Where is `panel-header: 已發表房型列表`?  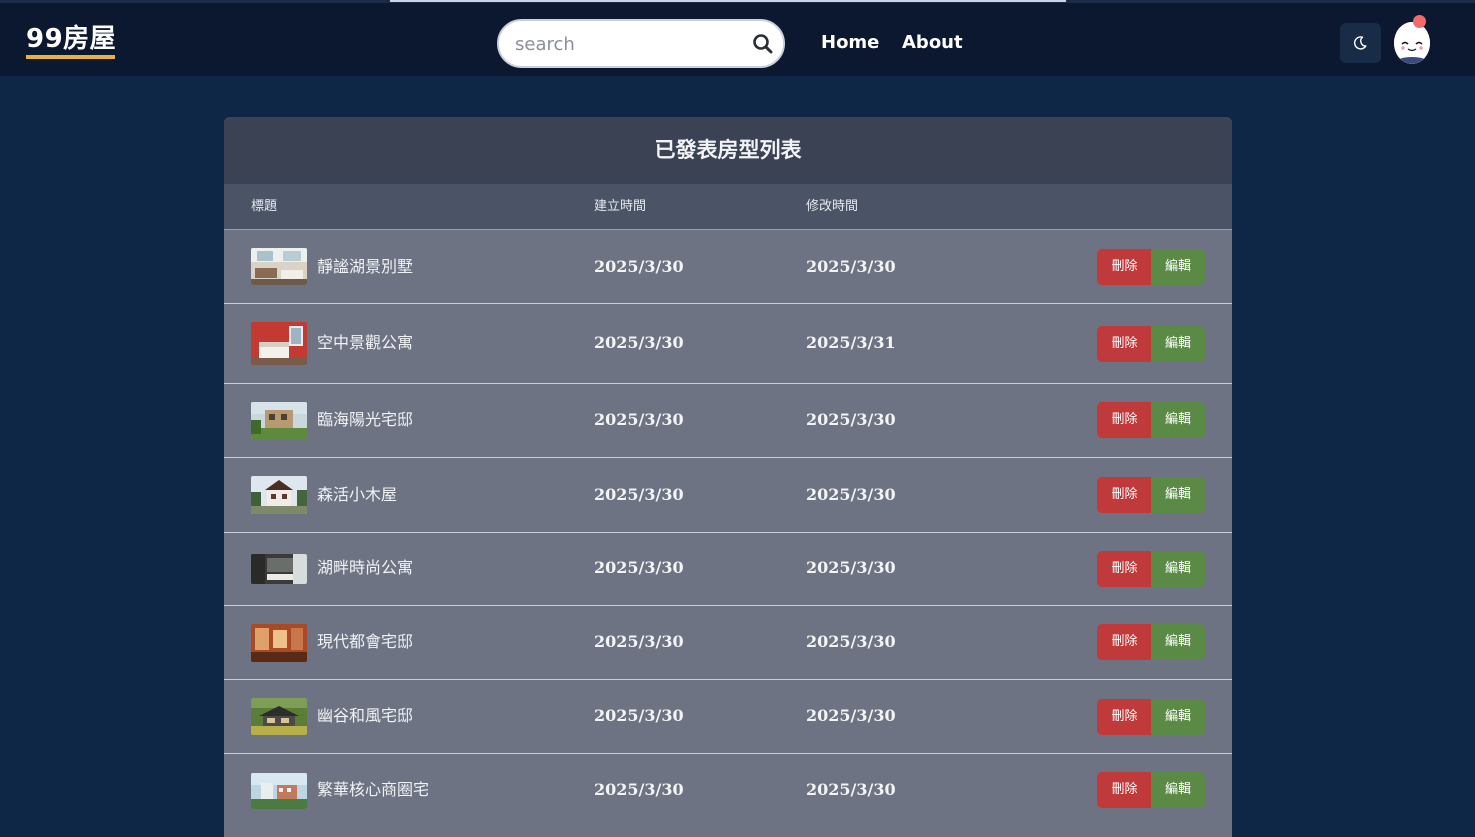
panel-header: 已發表房型列表 is located at coordinates (728, 150).